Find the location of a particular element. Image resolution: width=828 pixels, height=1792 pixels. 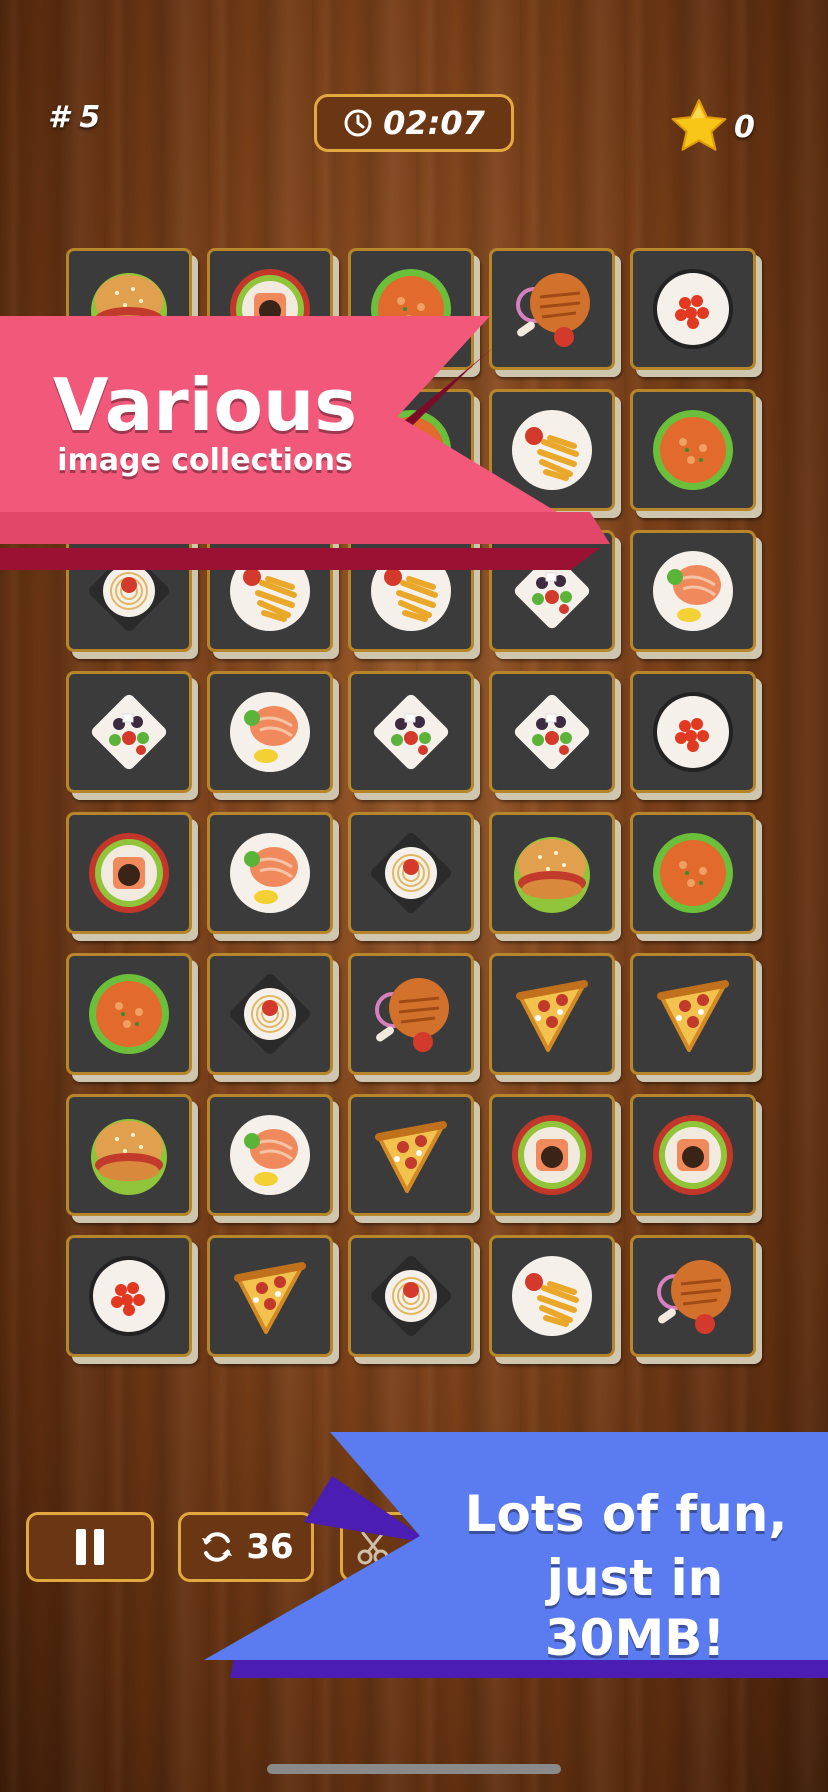

pause-icon is located at coordinates (90, 1547).